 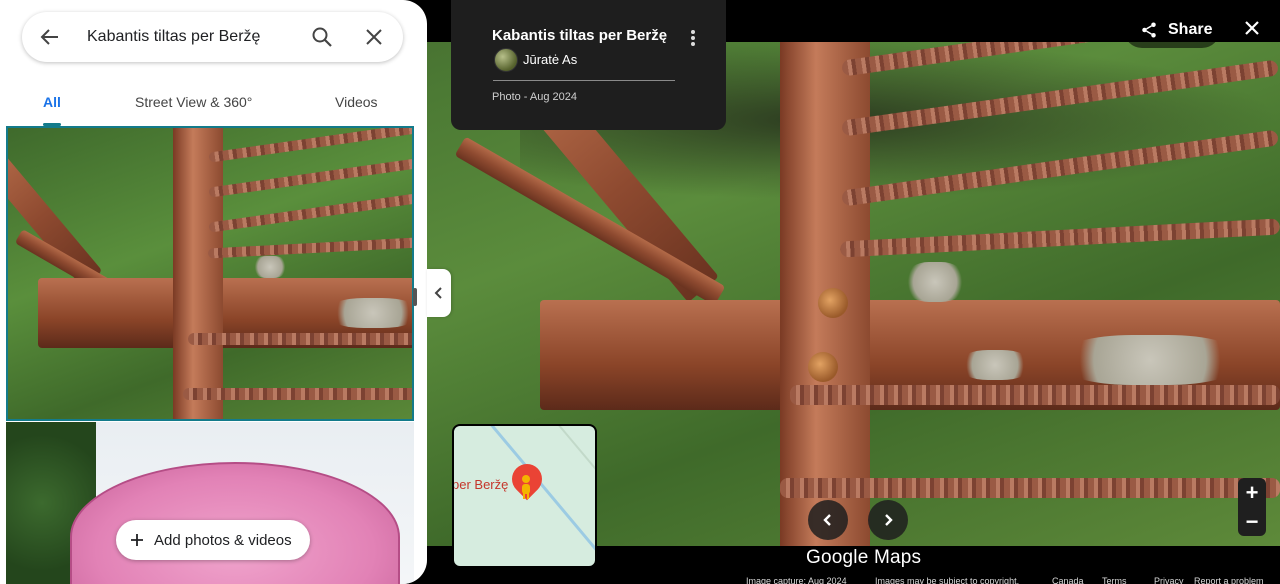 I want to click on zoom-in-button: +, so click(x=1252, y=492).